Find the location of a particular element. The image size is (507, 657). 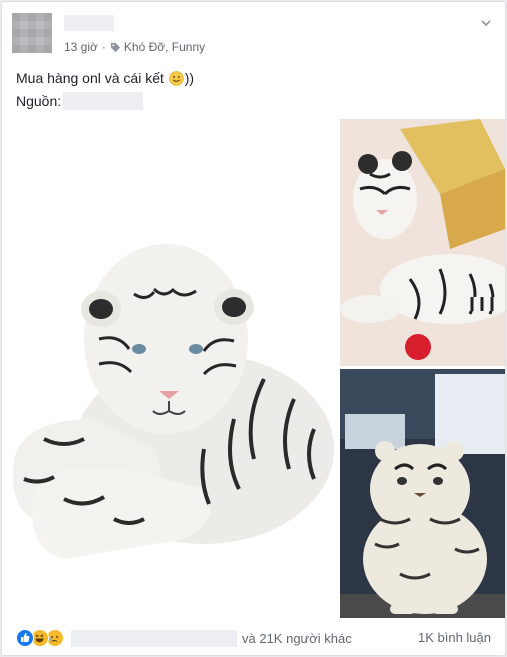

post-text-main: Mua hàng onl và cái kết is located at coordinates (92, 78).